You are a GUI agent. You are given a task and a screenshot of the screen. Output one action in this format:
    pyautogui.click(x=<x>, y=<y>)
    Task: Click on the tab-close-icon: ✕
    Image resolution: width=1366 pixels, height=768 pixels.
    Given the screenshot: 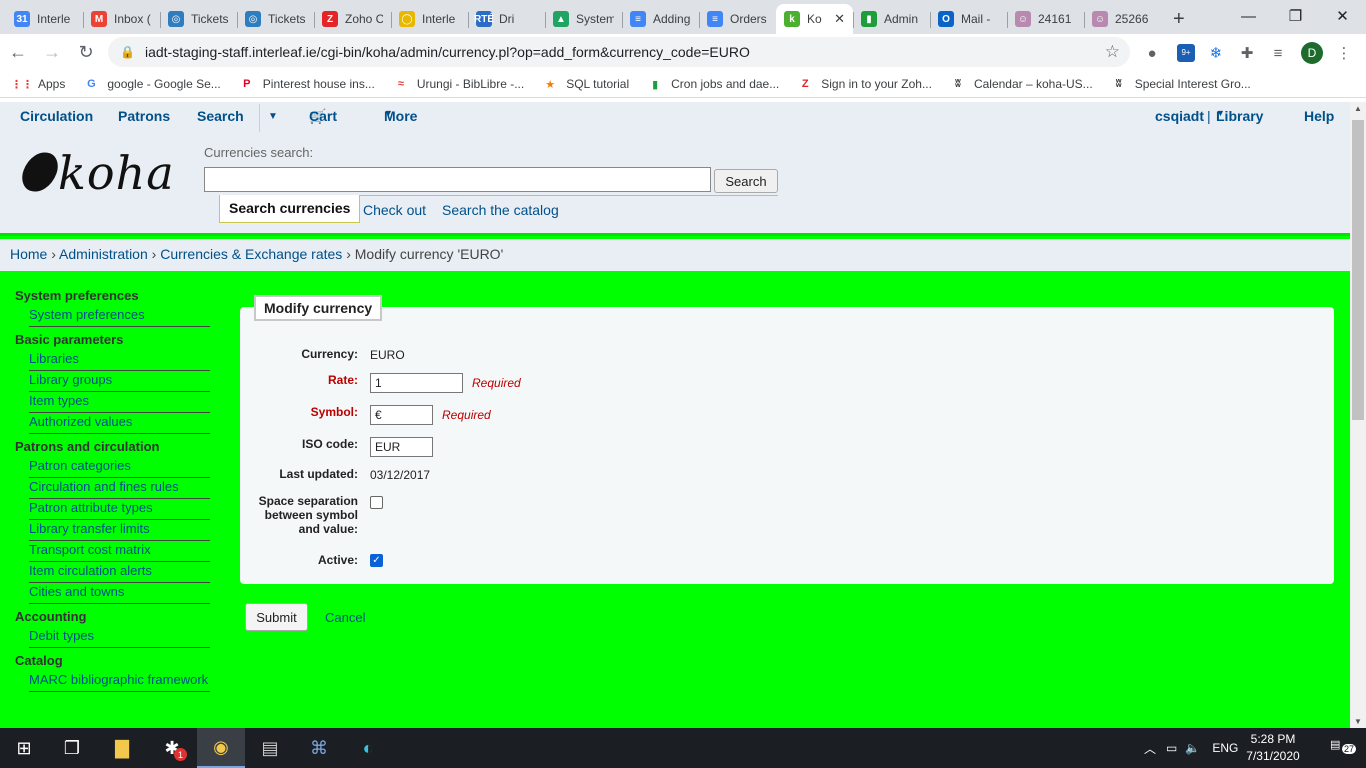 What is the action you would take?
    pyautogui.click(x=839, y=19)
    